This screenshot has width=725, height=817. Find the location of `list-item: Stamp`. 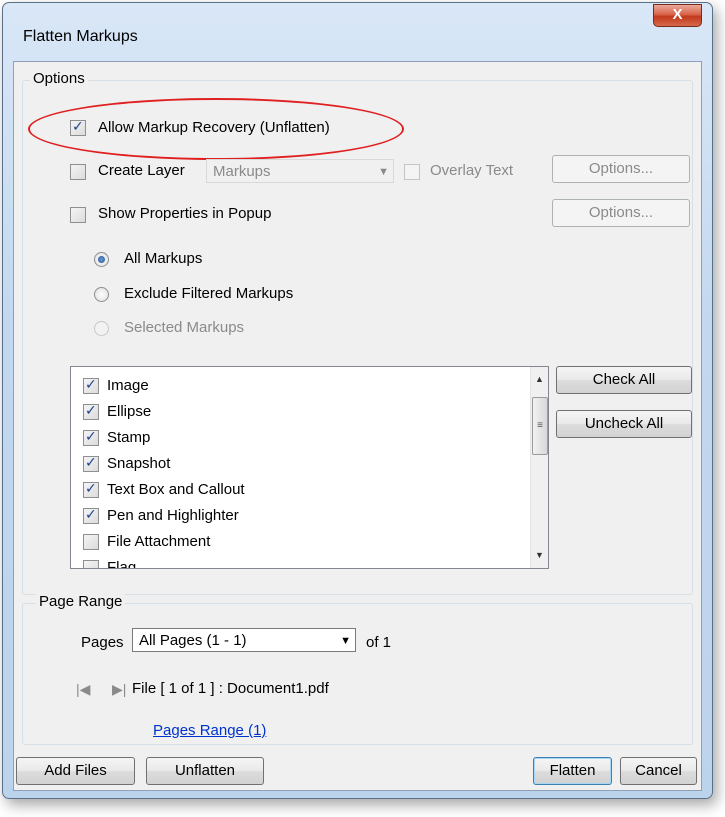

list-item: Stamp is located at coordinates (298, 438).